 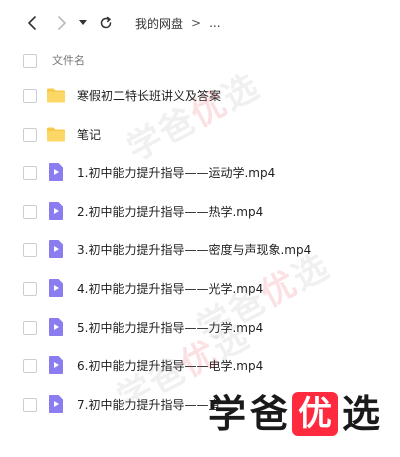 I want to click on chevron-left-icon, so click(x=32, y=23).